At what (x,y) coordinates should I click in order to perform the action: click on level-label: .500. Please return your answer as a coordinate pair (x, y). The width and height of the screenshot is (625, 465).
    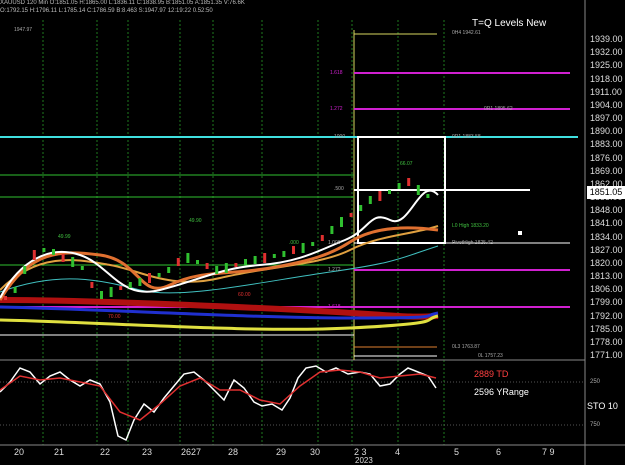
    Looking at the image, I should click on (339, 189).